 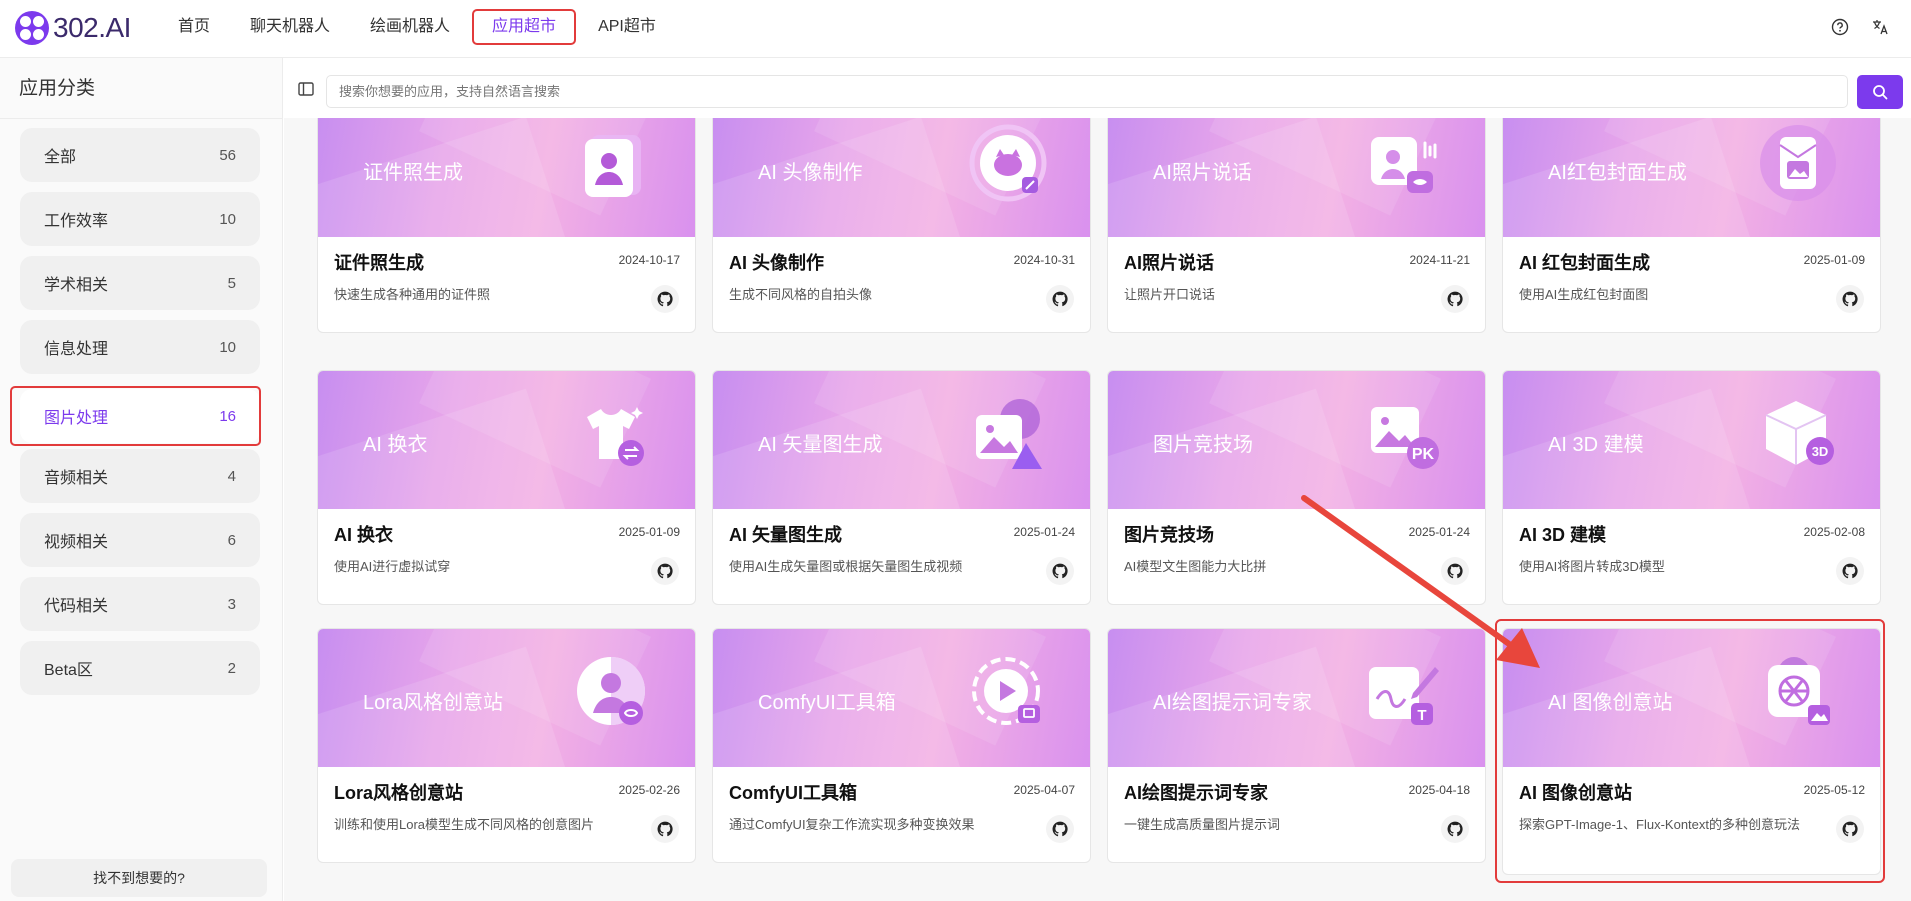 What do you see at coordinates (1880, 92) in the screenshot?
I see `search-button` at bounding box center [1880, 92].